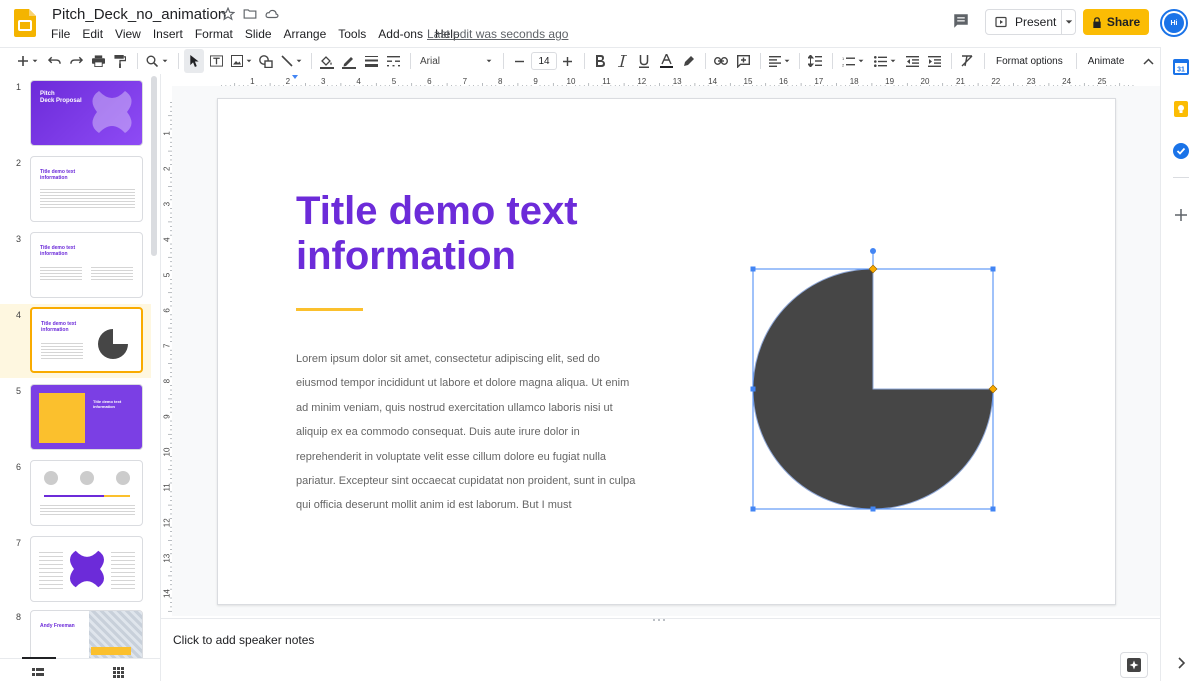  I want to click on filmstrip-slide-active: 4 Title demo text information, so click(75, 341).